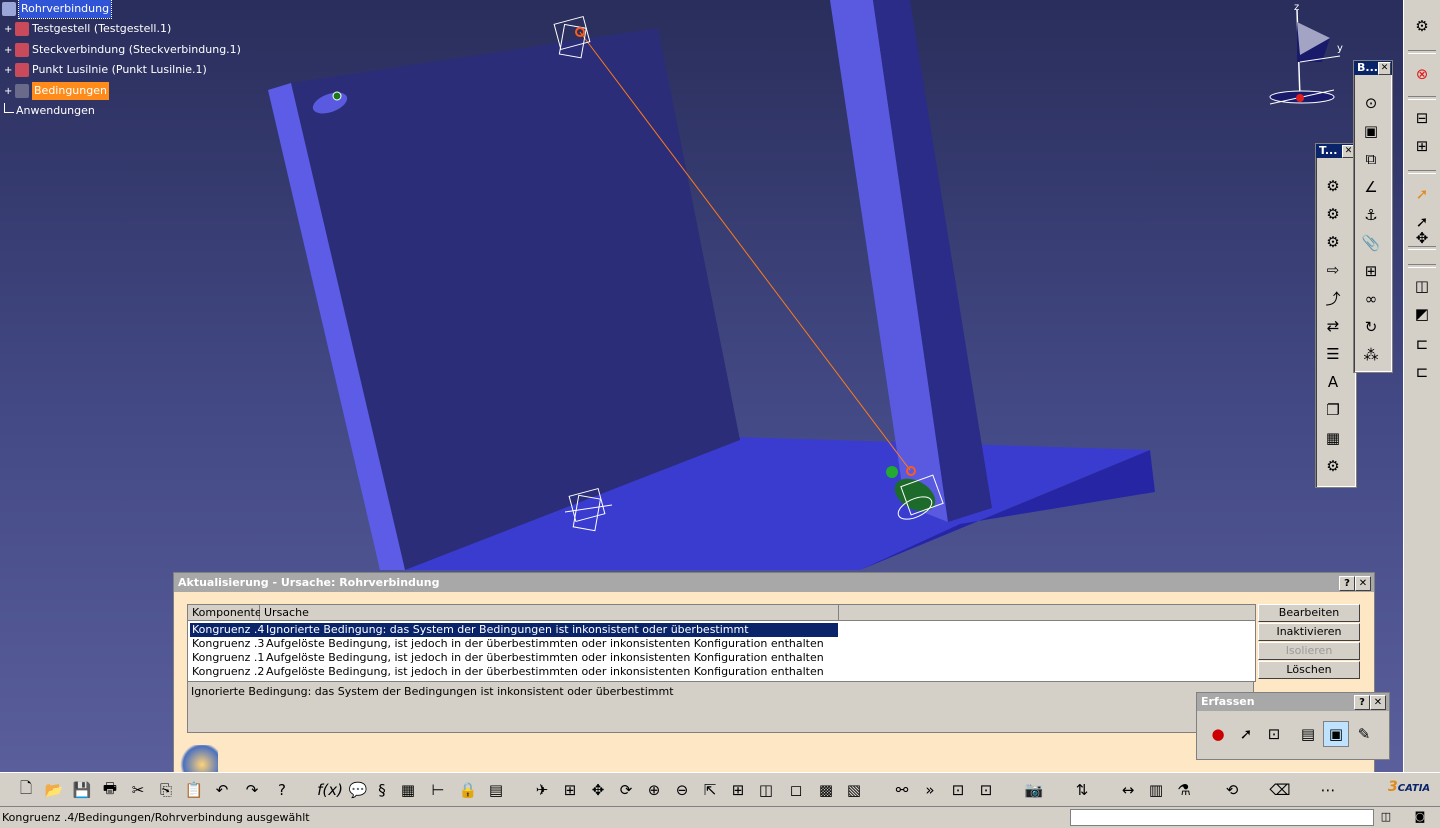 The width and height of the screenshot is (1440, 828). I want to click on erfassen-toolbar: Erfassen ? ✕ ● ➚ ⊡ ▤ ▣ ✎, so click(1293, 726).